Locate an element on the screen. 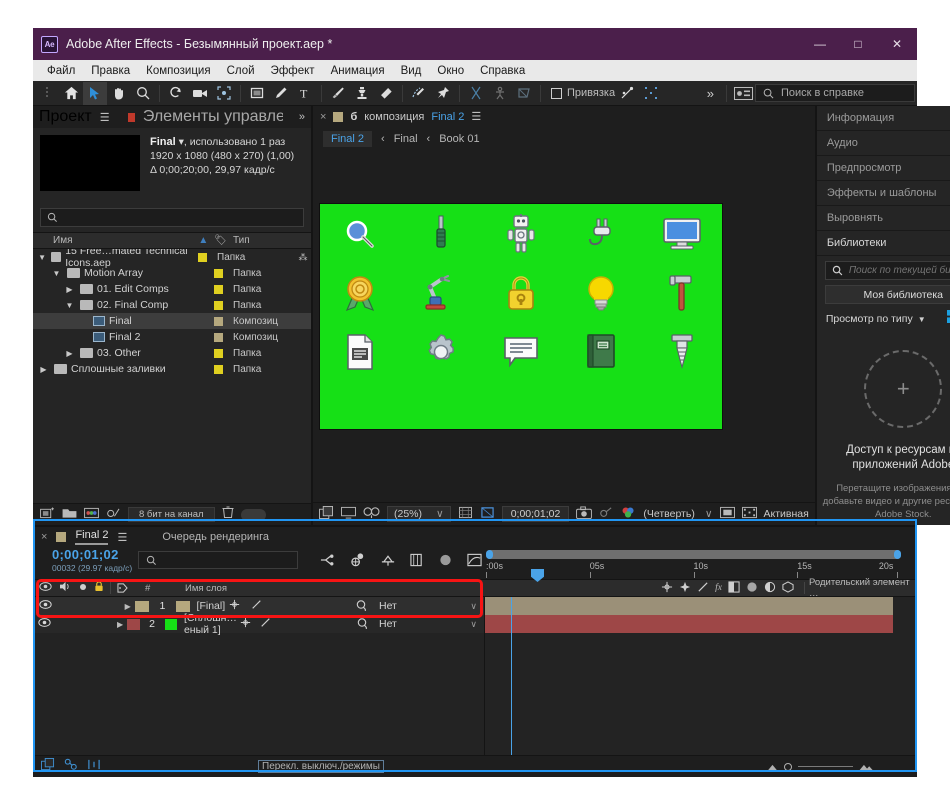  snapshot-camera-icon is located at coordinates (584, 514).